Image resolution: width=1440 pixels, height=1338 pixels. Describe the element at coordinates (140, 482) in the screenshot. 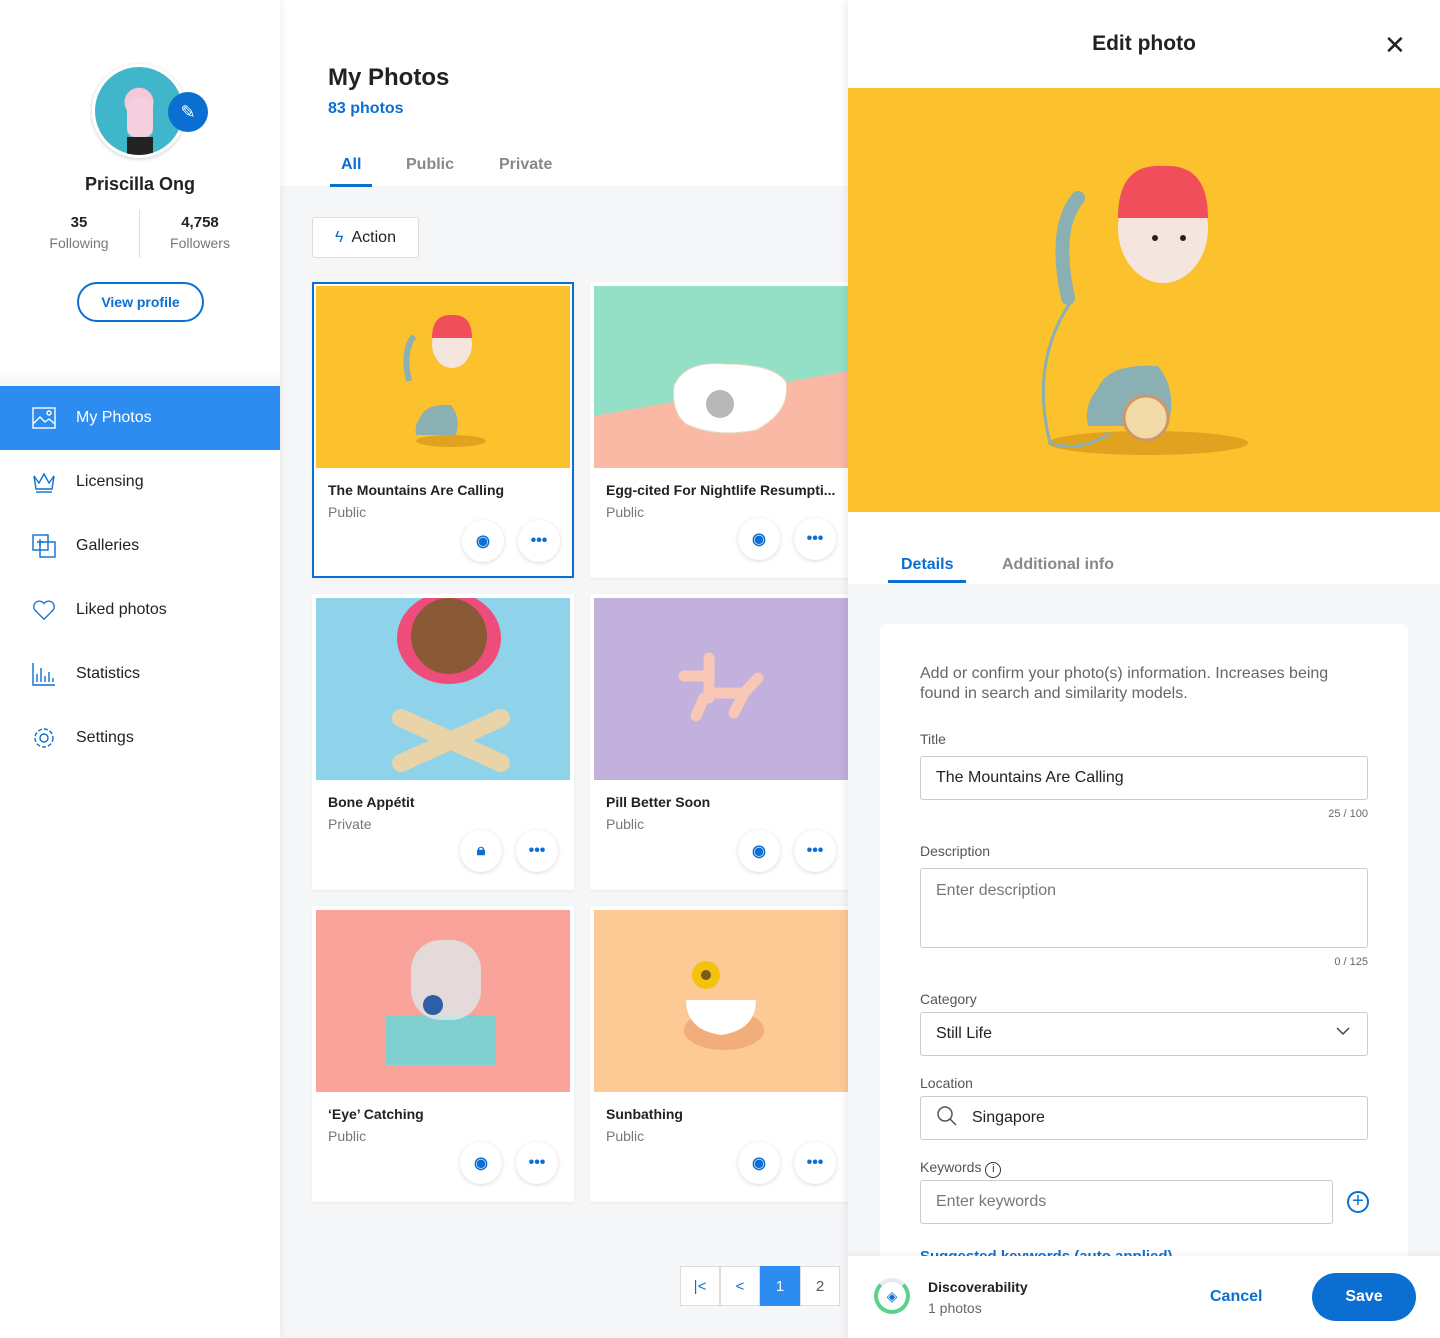

I see `sidebar-item-licensing: Licensing` at that location.